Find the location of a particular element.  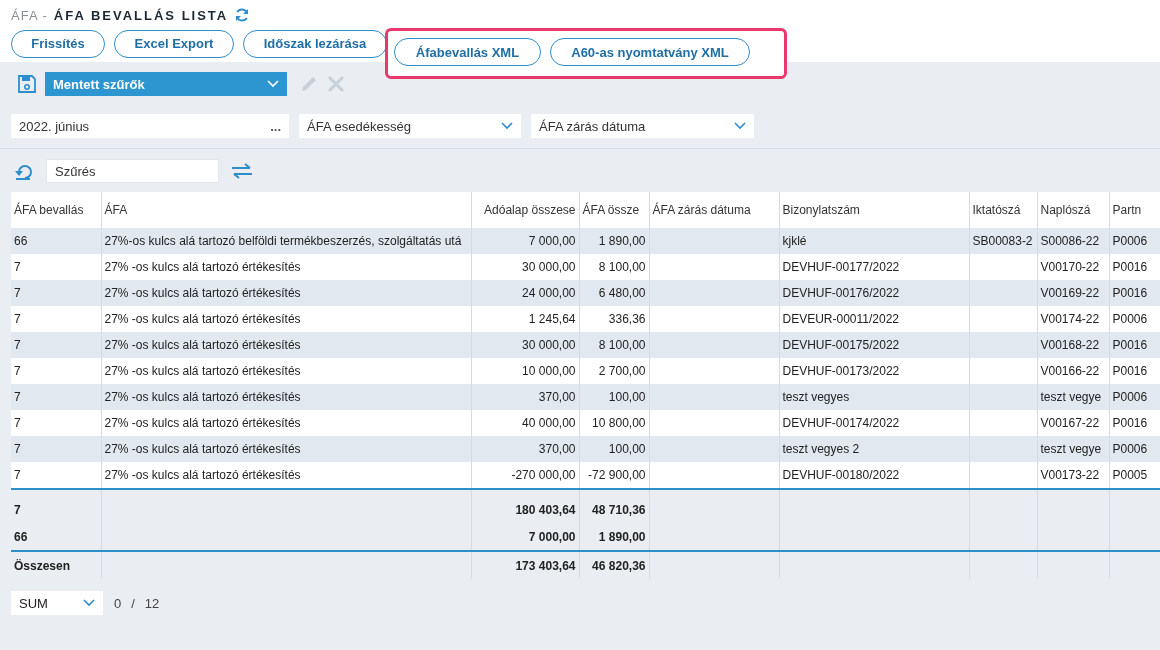

table-cell: 1 245,64 is located at coordinates (552, 319).